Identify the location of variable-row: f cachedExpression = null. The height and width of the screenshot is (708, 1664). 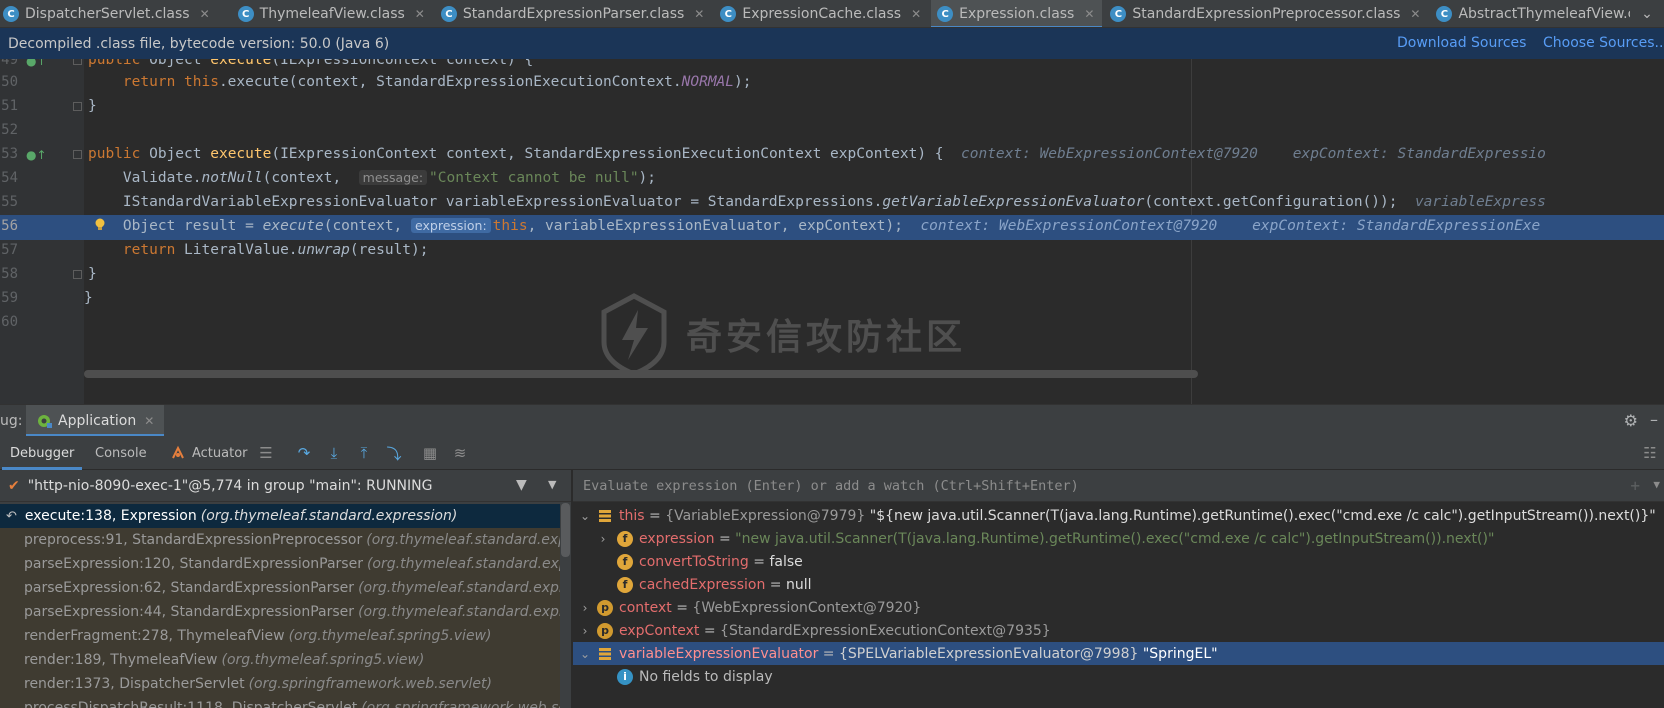
(1118, 584).